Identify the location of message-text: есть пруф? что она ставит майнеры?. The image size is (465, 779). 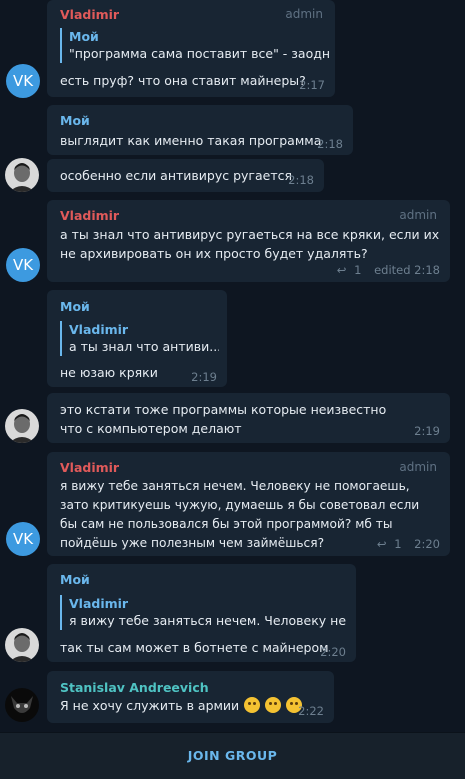
(183, 80).